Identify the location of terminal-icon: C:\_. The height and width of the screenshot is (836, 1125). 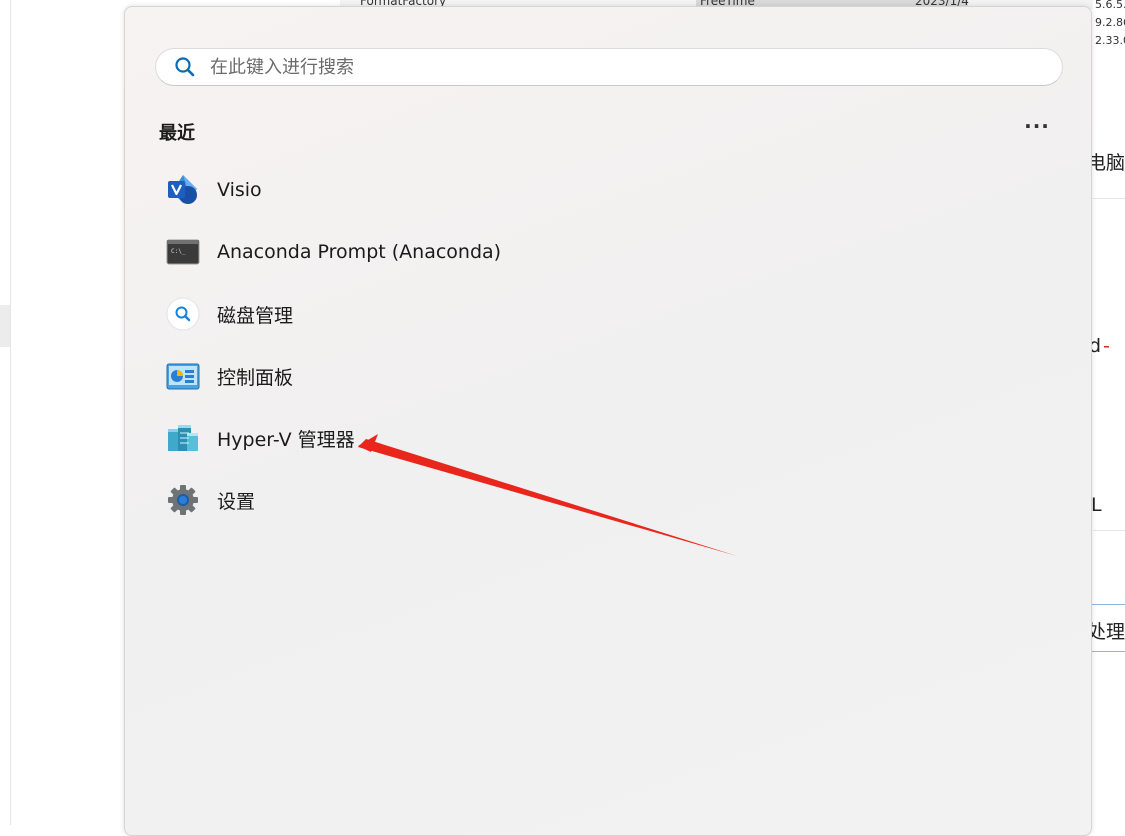
(183, 252).